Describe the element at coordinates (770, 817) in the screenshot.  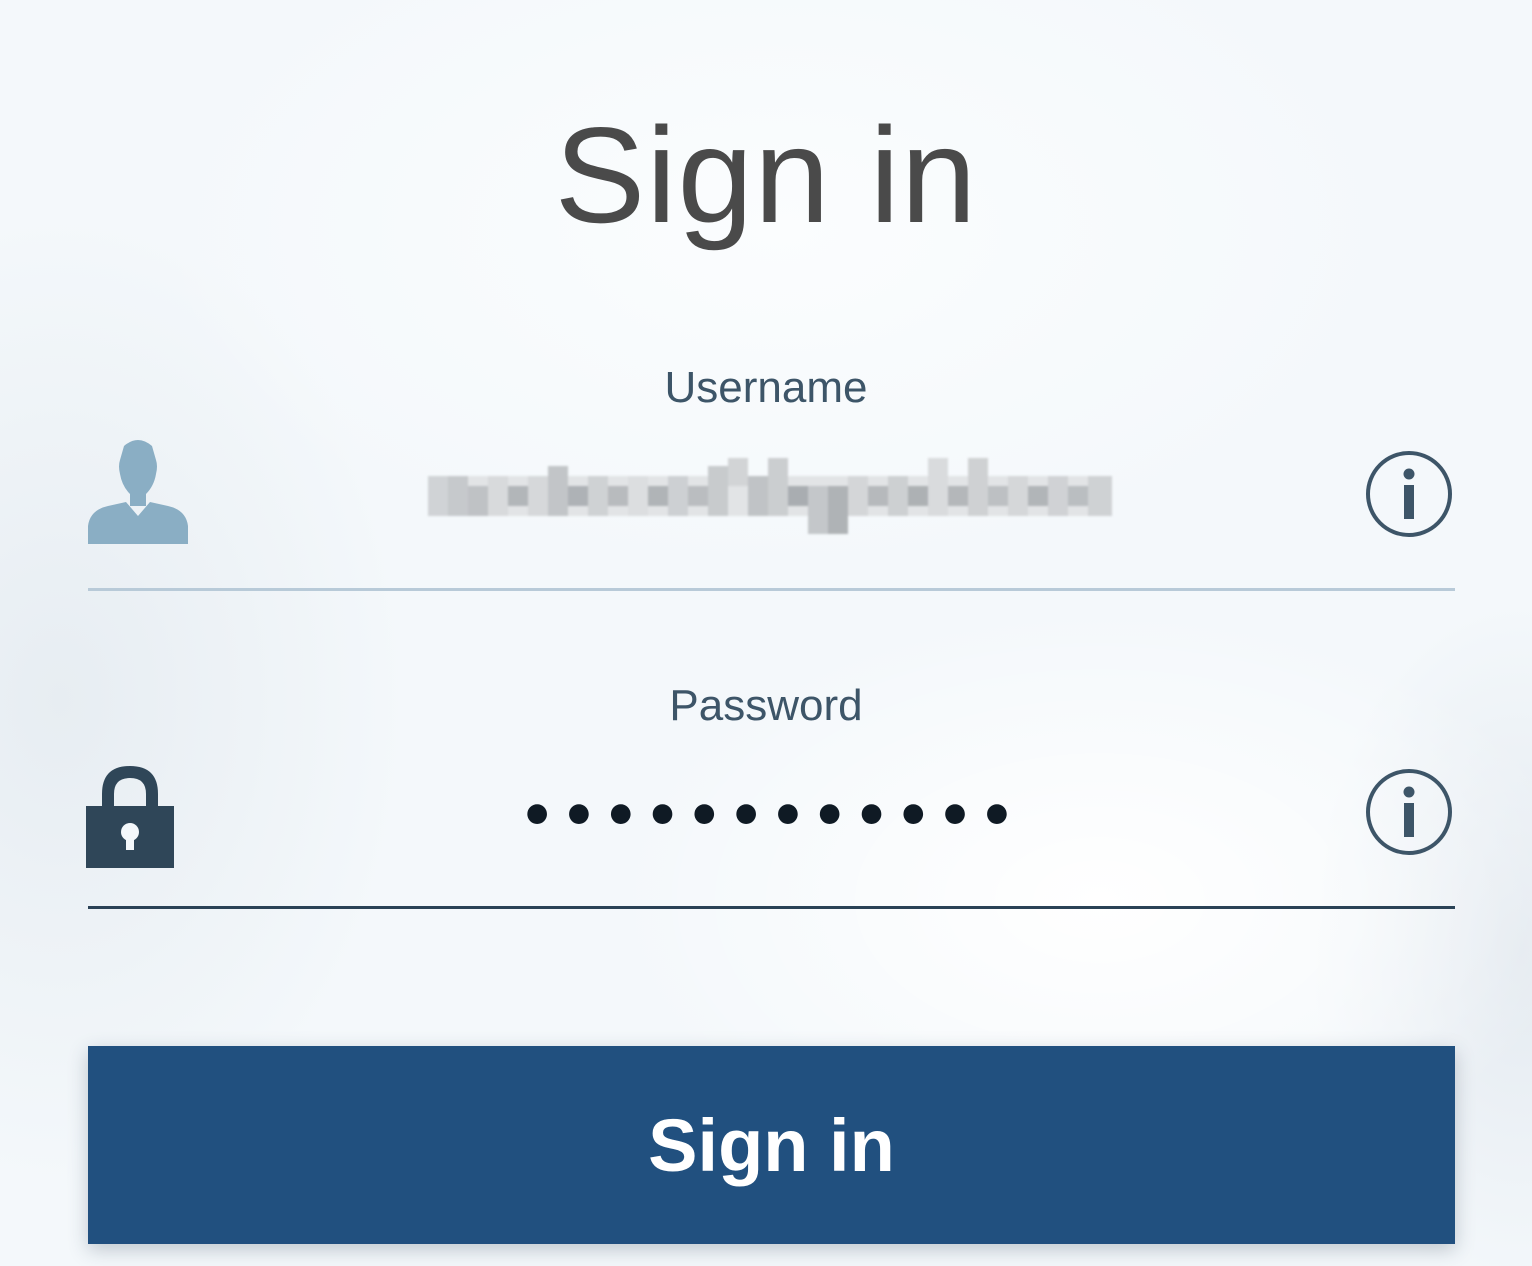
I see `password-field: ••••••••••••` at that location.